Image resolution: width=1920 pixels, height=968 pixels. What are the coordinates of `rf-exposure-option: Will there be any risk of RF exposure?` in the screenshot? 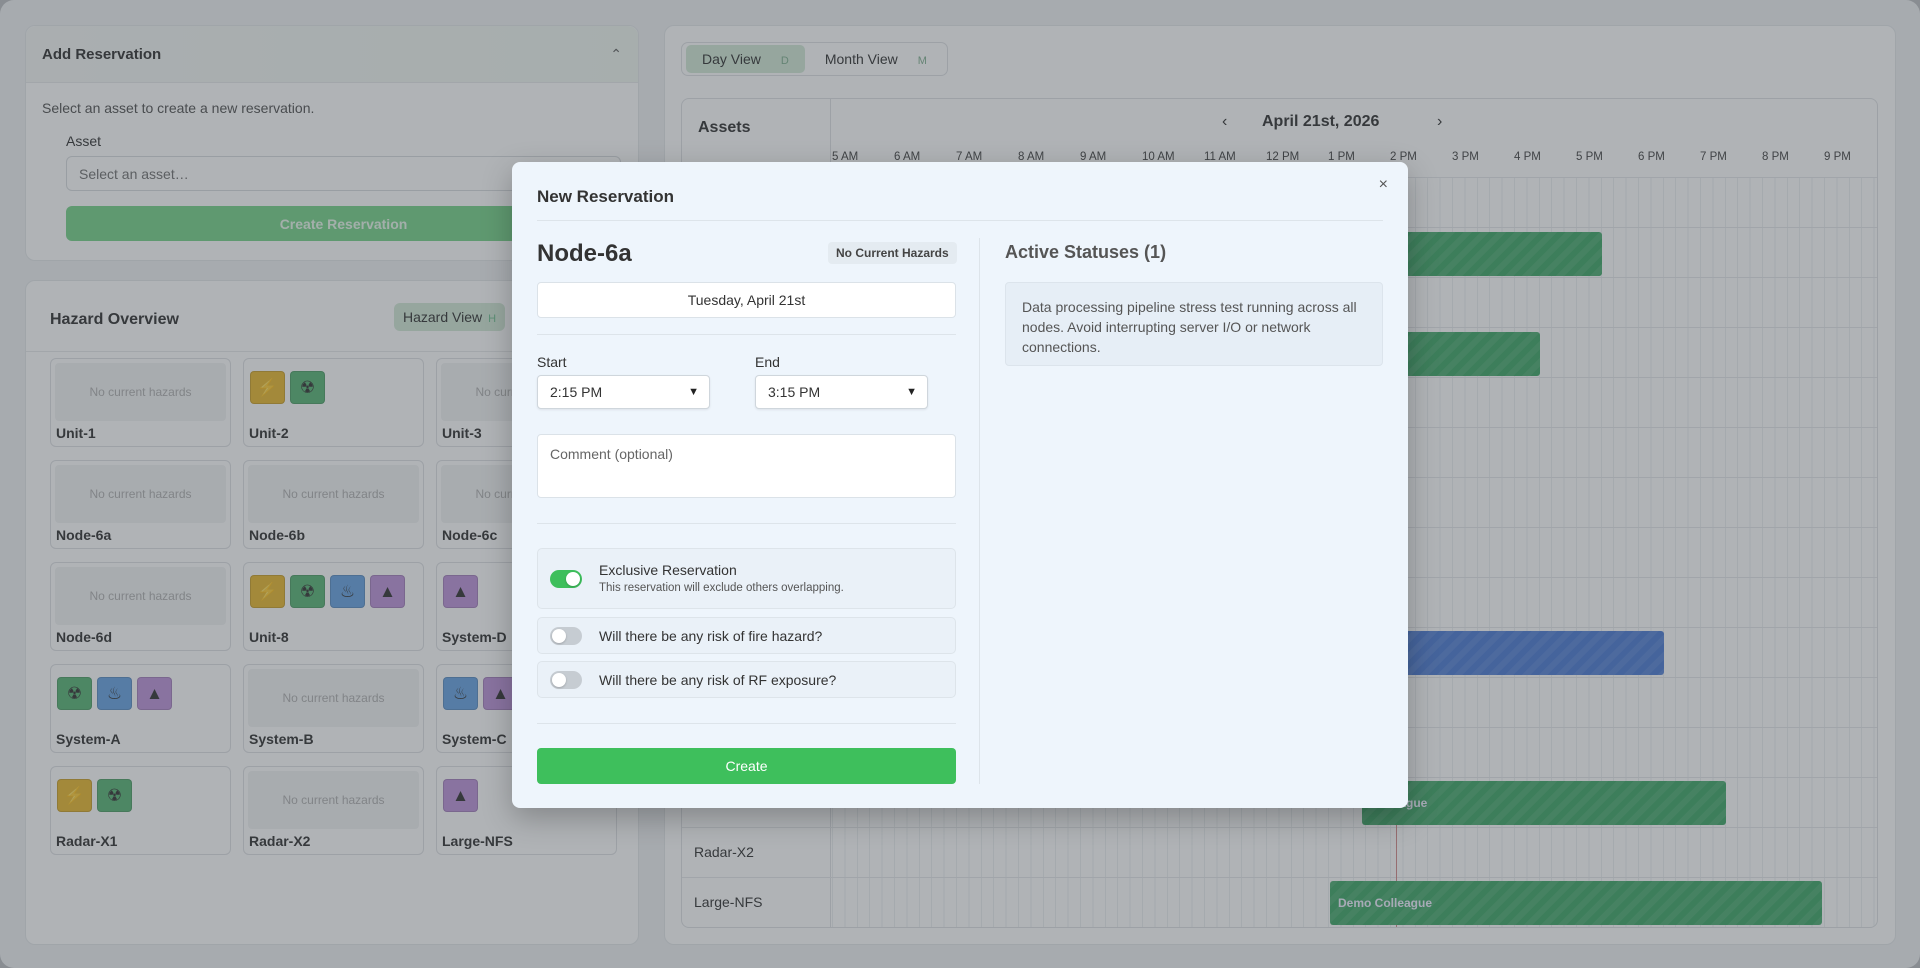 It's located at (746, 679).